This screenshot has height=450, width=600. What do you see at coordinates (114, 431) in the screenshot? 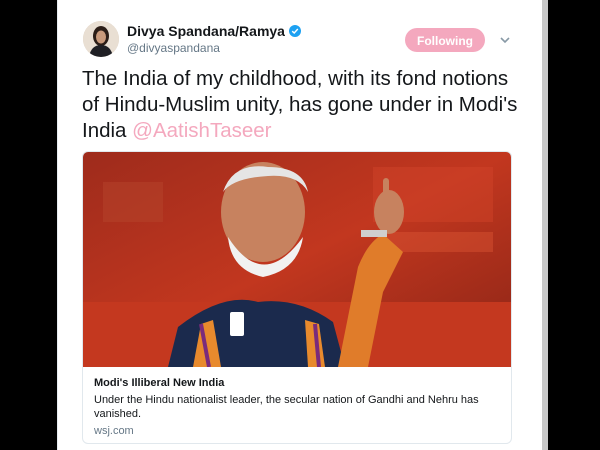
I see `card-domain: wsj.com` at bounding box center [114, 431].